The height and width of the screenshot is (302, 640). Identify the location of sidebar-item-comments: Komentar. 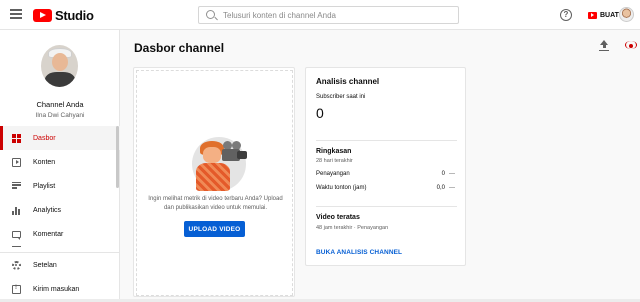
(60, 234).